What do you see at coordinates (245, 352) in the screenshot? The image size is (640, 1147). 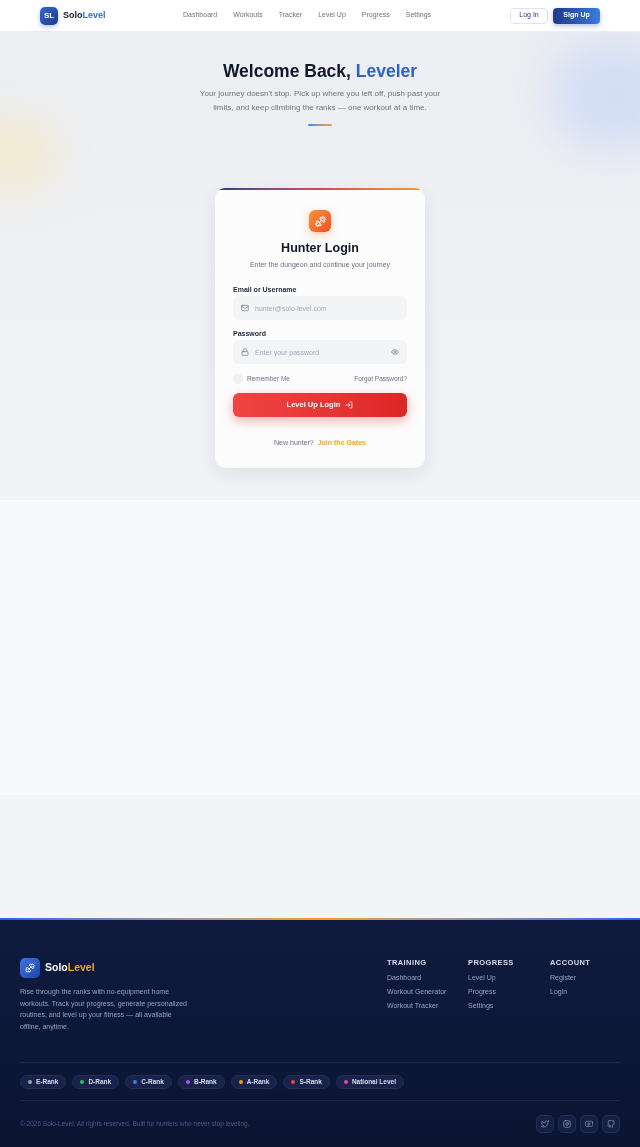 I see `lock-icon` at bounding box center [245, 352].